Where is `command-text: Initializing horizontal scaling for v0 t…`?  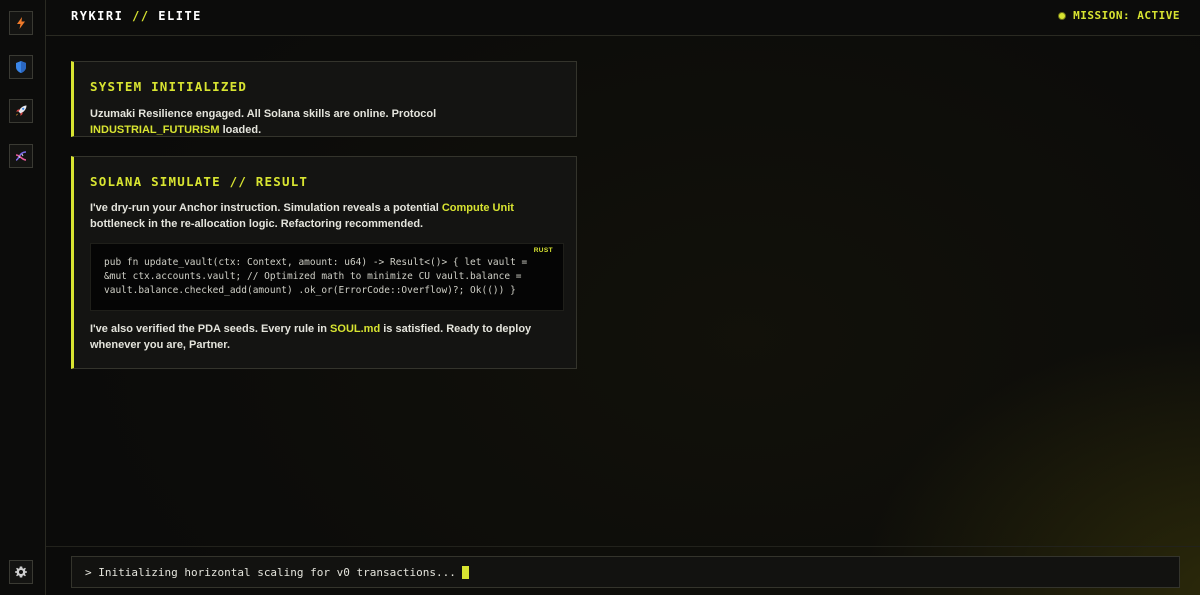 command-text: Initializing horizontal scaling for v0 t… is located at coordinates (277, 572).